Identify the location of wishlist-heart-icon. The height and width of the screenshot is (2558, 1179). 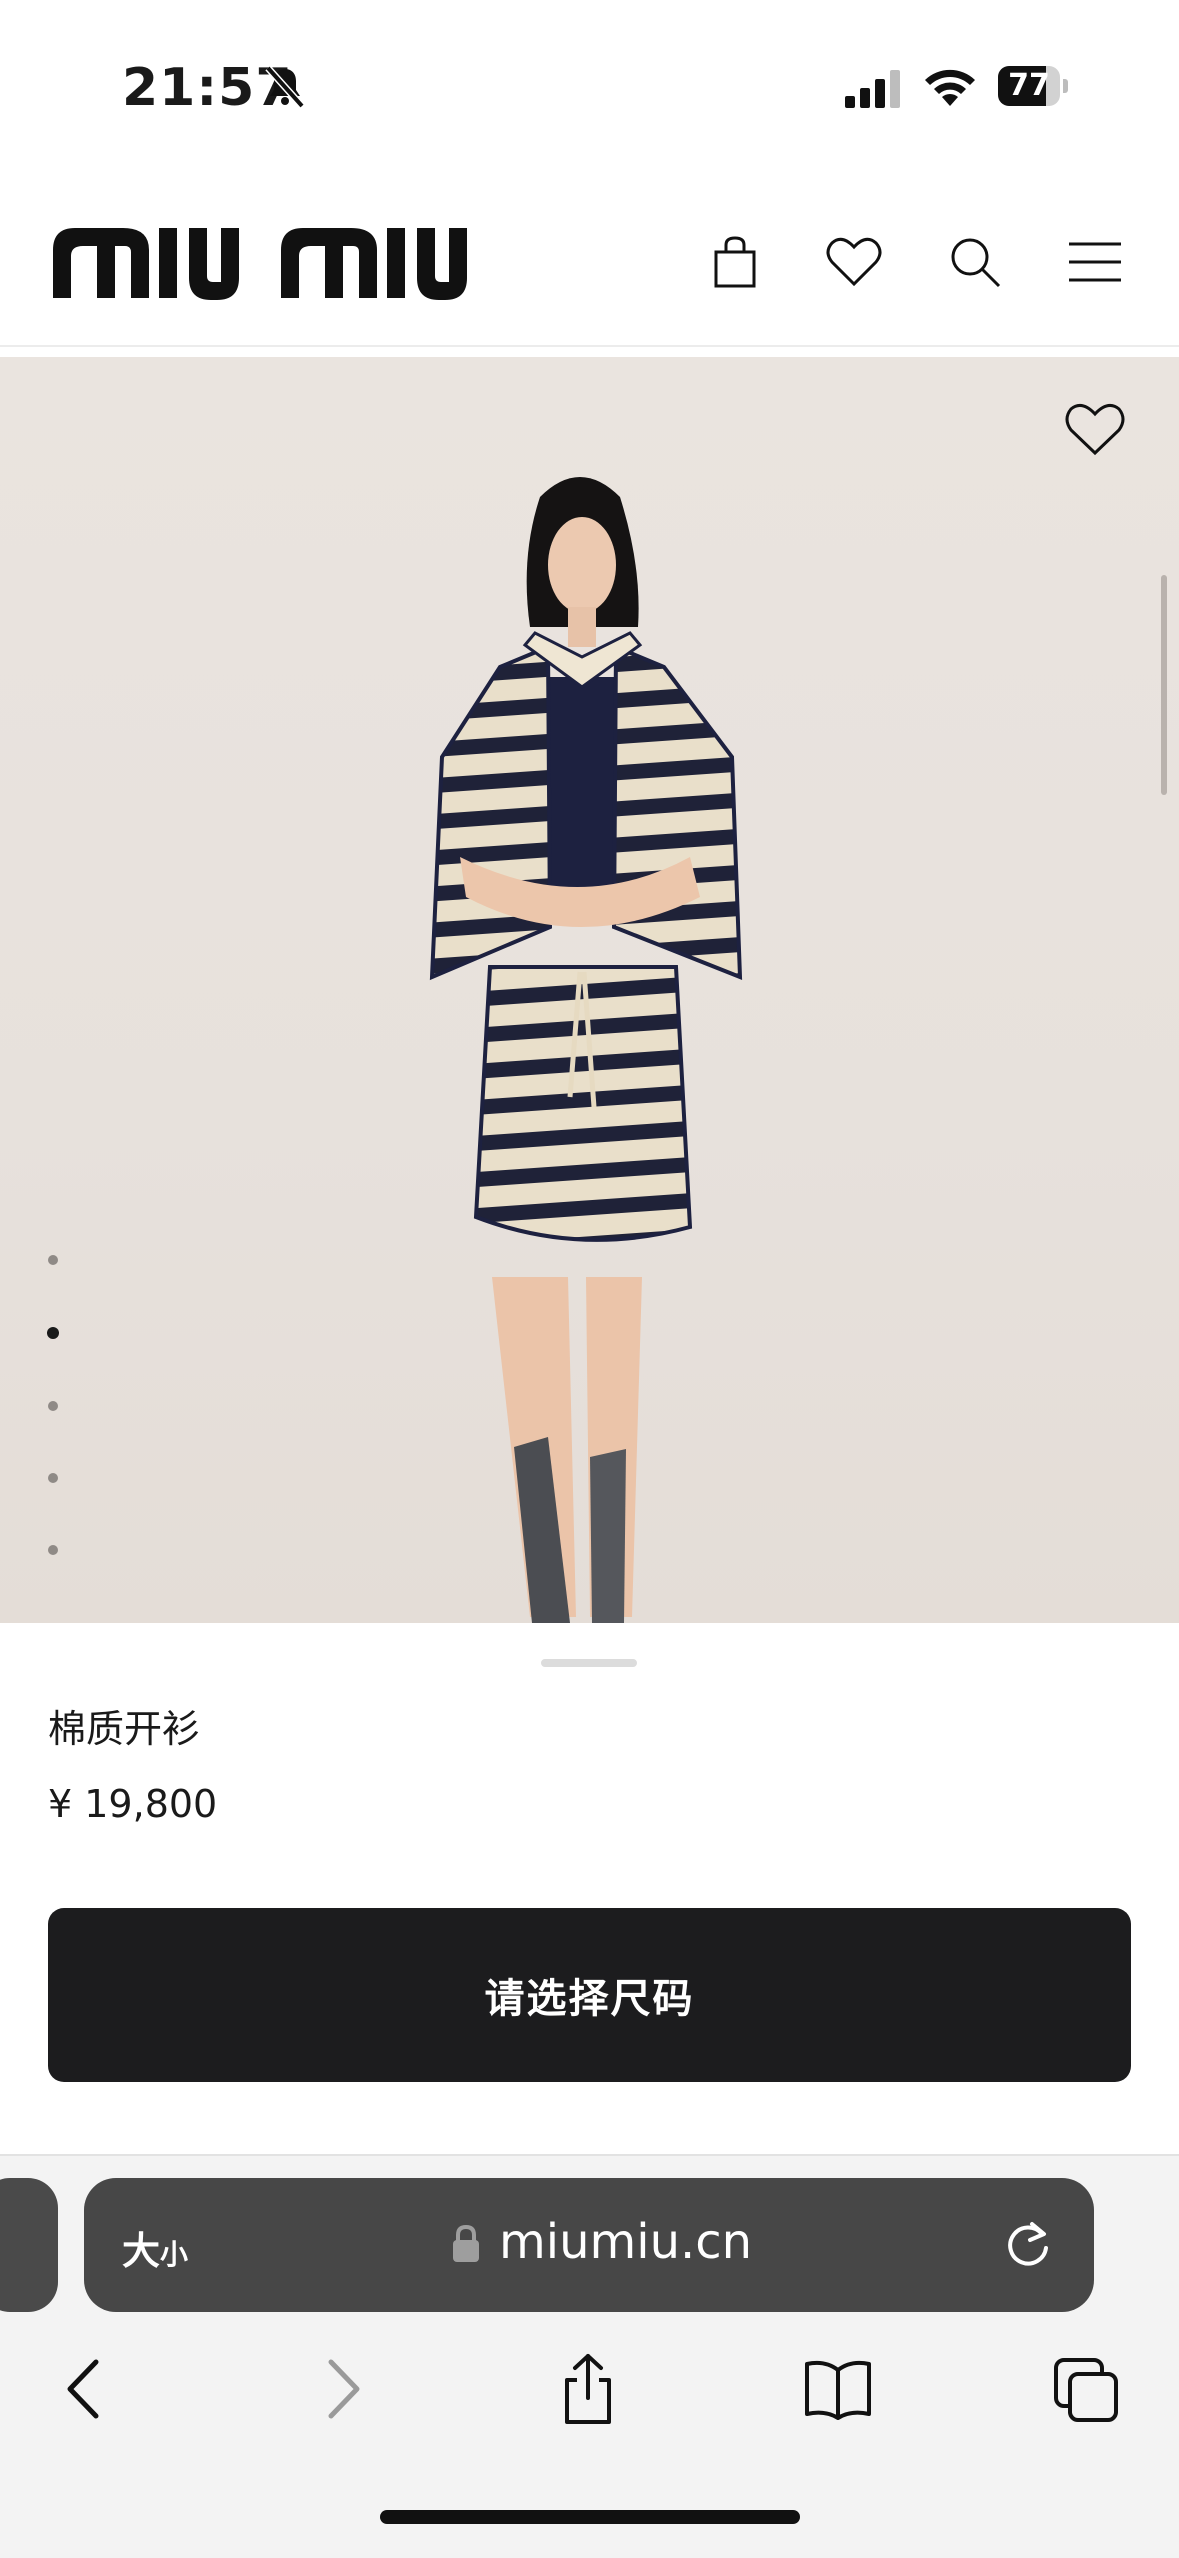
(1095, 429).